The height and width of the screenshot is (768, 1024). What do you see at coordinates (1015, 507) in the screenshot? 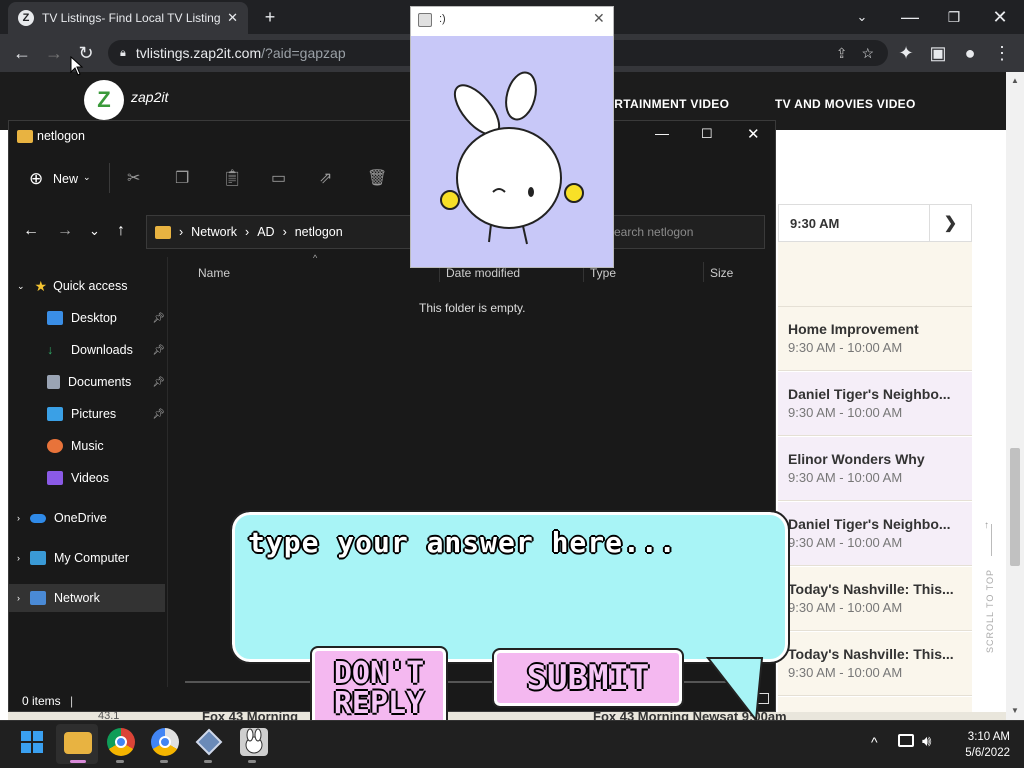
I see `scrollbar-thumb` at bounding box center [1015, 507].